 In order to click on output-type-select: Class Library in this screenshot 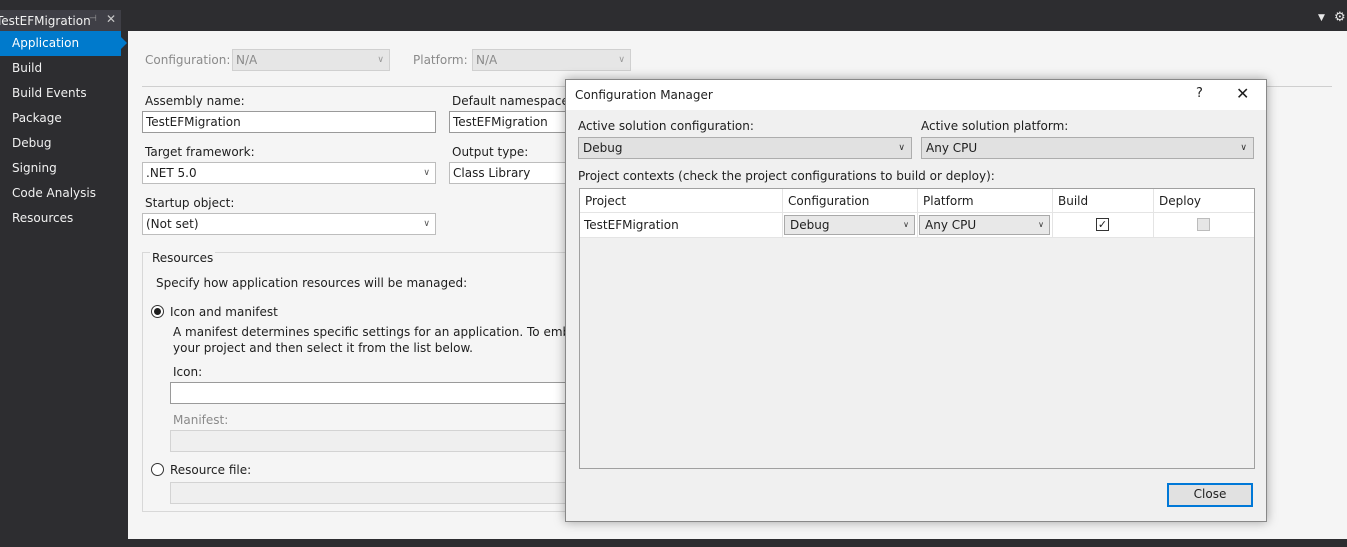, I will do `click(509, 173)`.